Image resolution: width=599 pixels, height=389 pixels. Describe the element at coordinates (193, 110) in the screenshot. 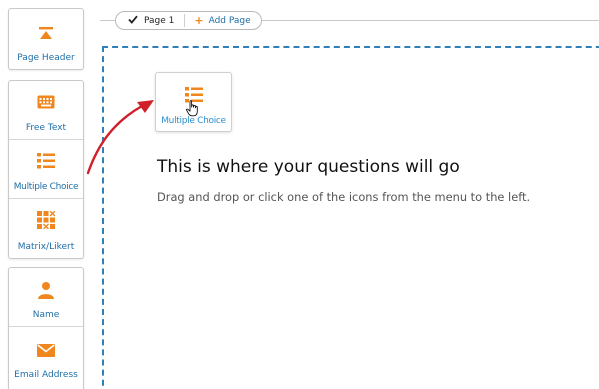

I see `hand-cursor-icon` at that location.